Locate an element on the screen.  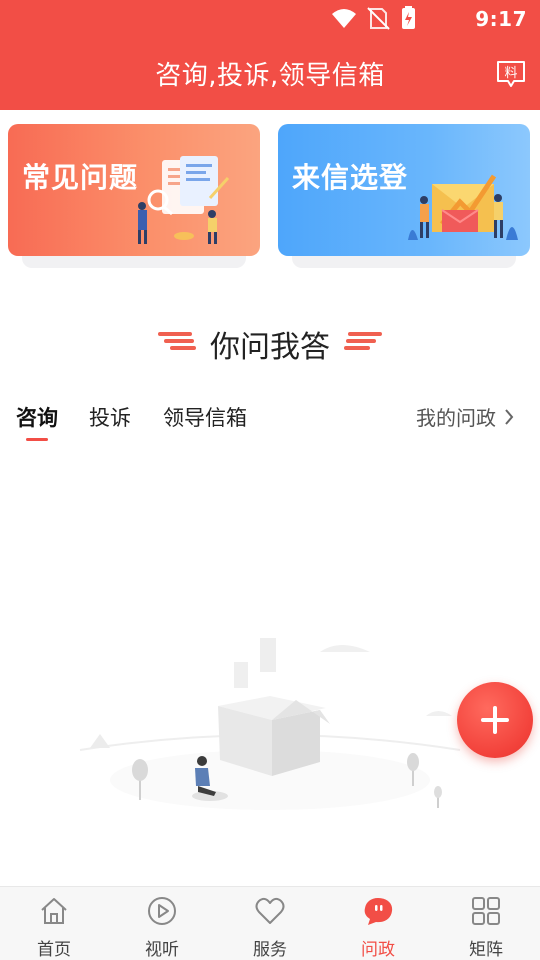
my-inquiries-link: 我的问政 is located at coordinates (465, 416).